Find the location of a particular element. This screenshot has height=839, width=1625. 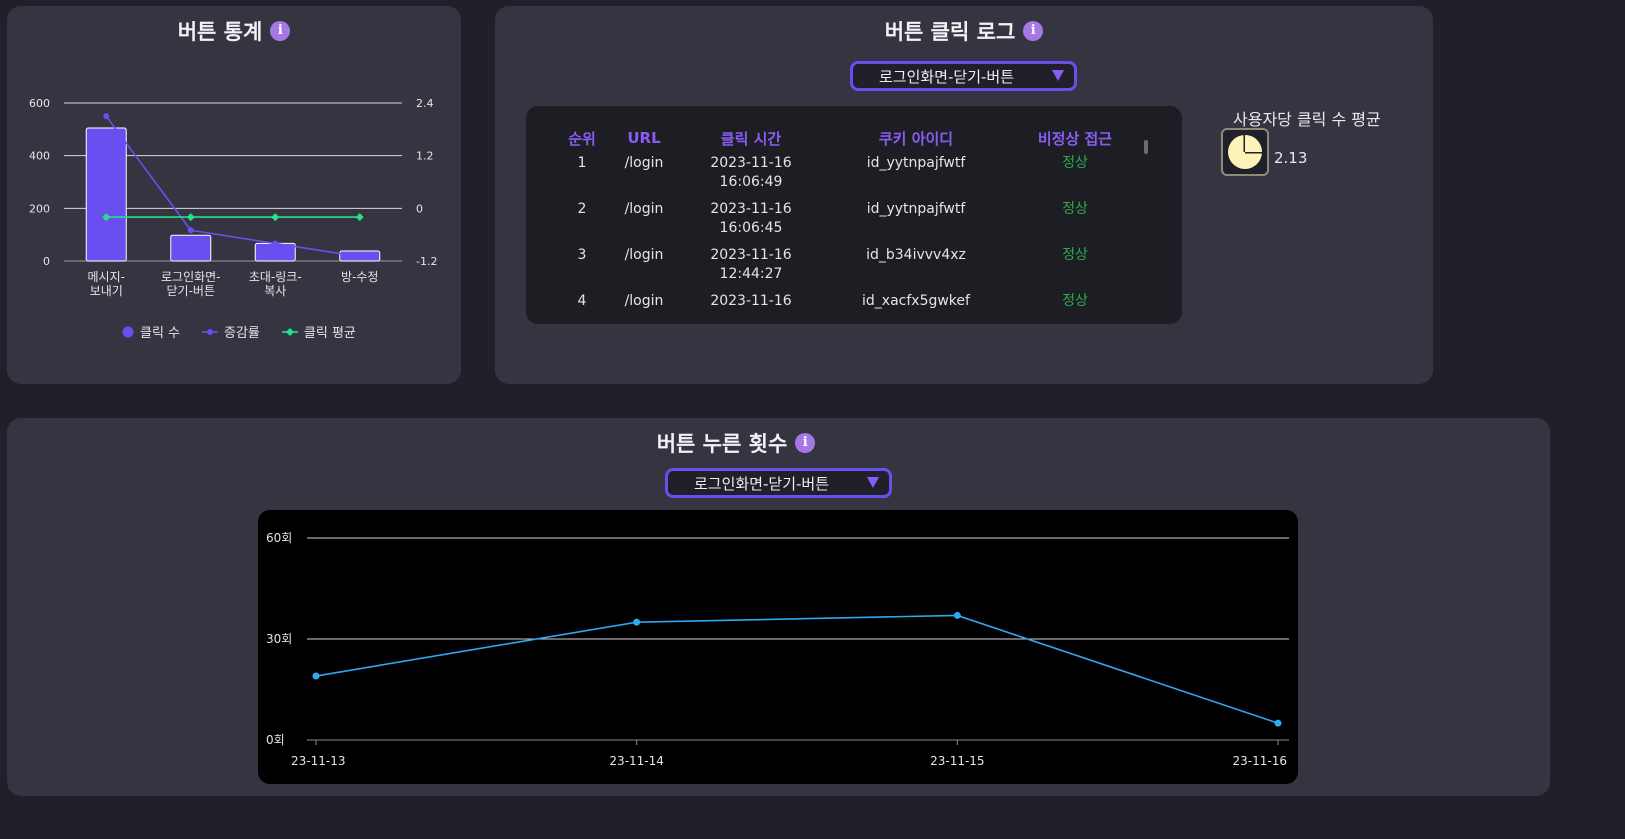

pie-chart-icon is located at coordinates (1245, 152).